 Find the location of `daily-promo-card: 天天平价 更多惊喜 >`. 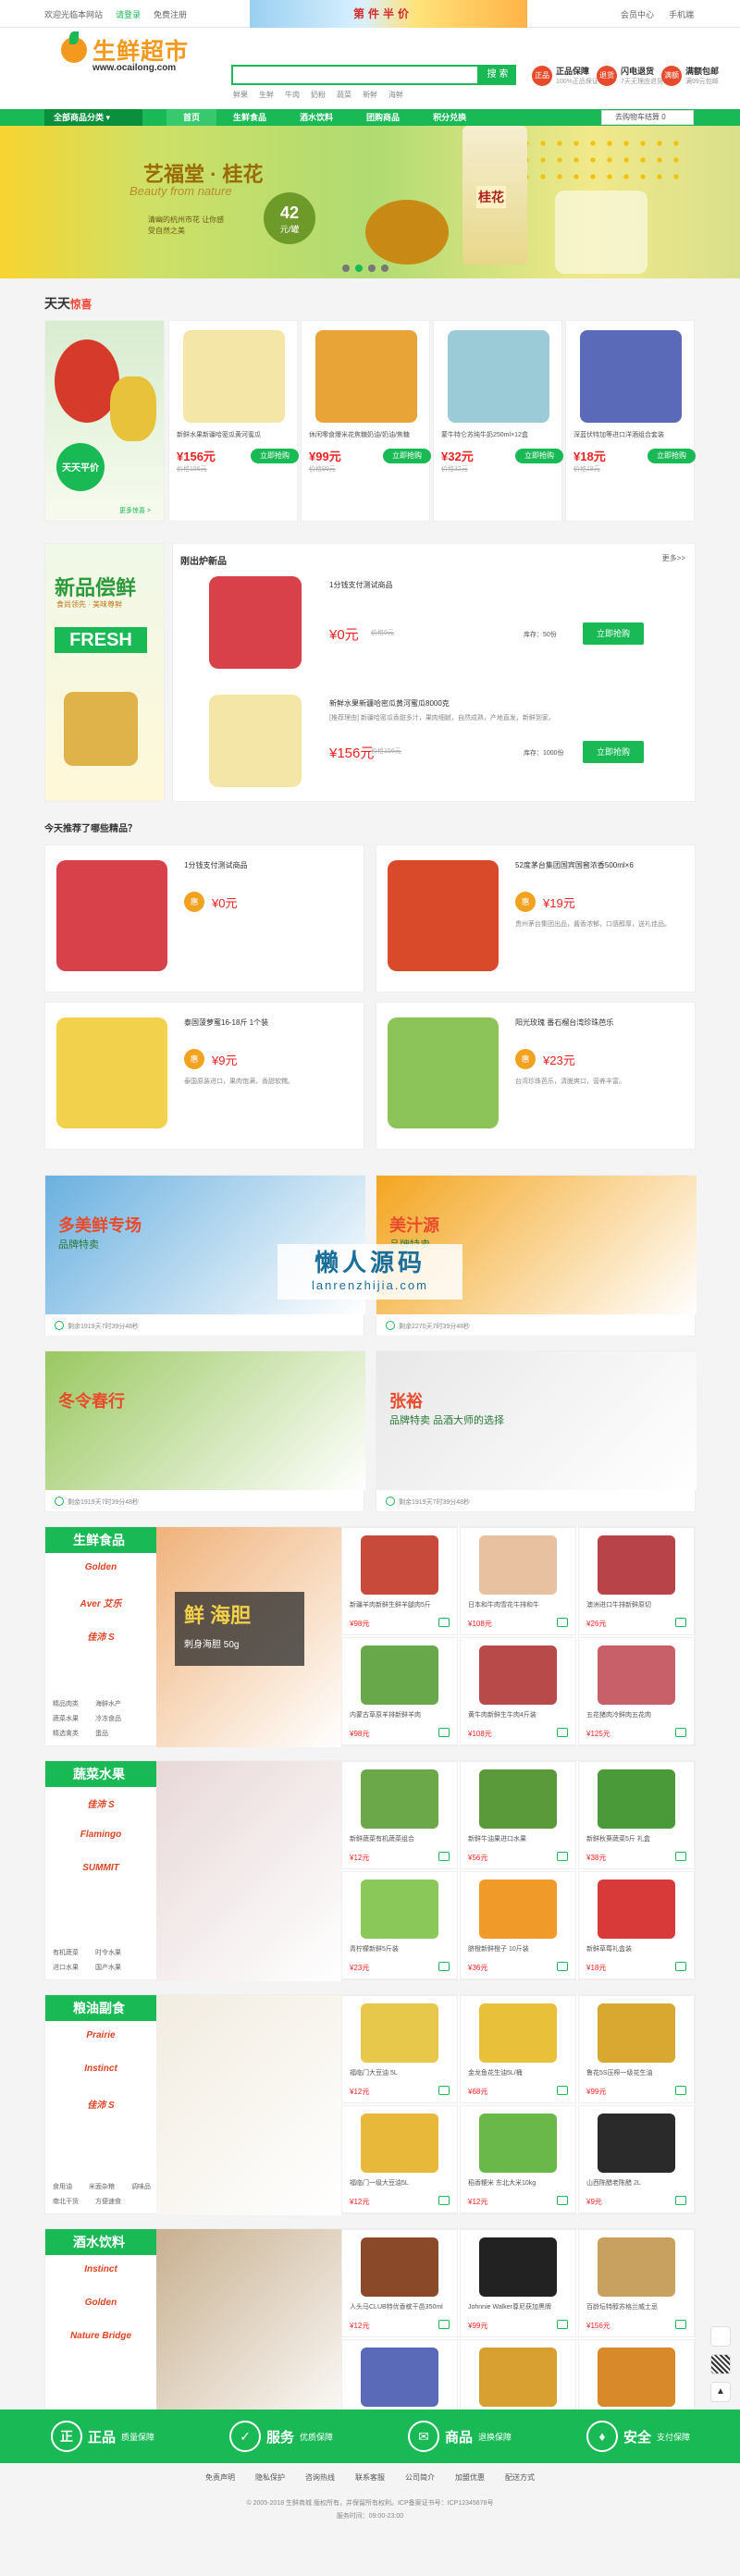

daily-promo-card: 天天平价 更多惊喜 > is located at coordinates (105, 421).